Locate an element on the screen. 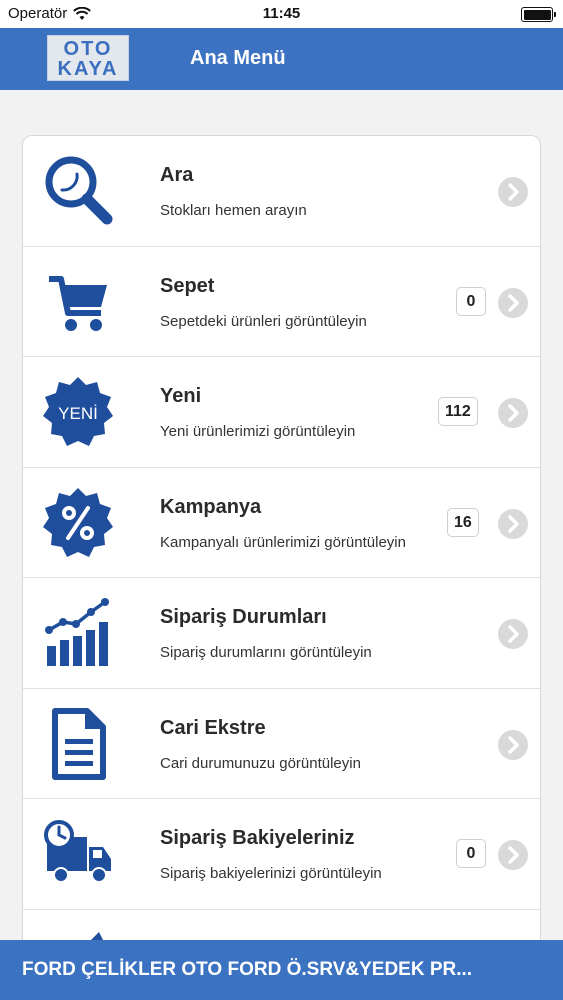 Image resolution: width=563 pixels, height=1000 pixels. nav-bar: OTO KAYA Ana Menü is located at coordinates (281, 59).